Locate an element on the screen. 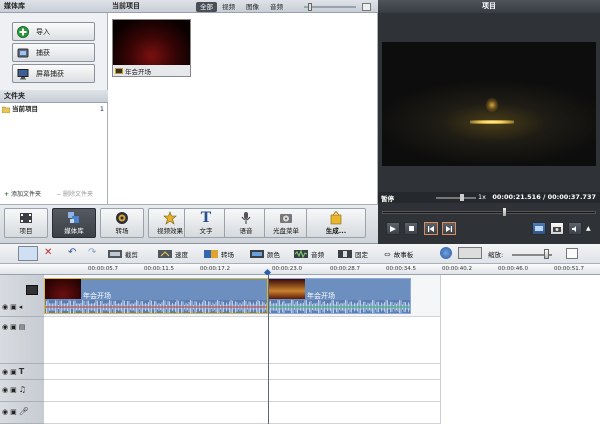 This screenshot has height=424, width=600. delete-button: ✕ is located at coordinates (48, 252).